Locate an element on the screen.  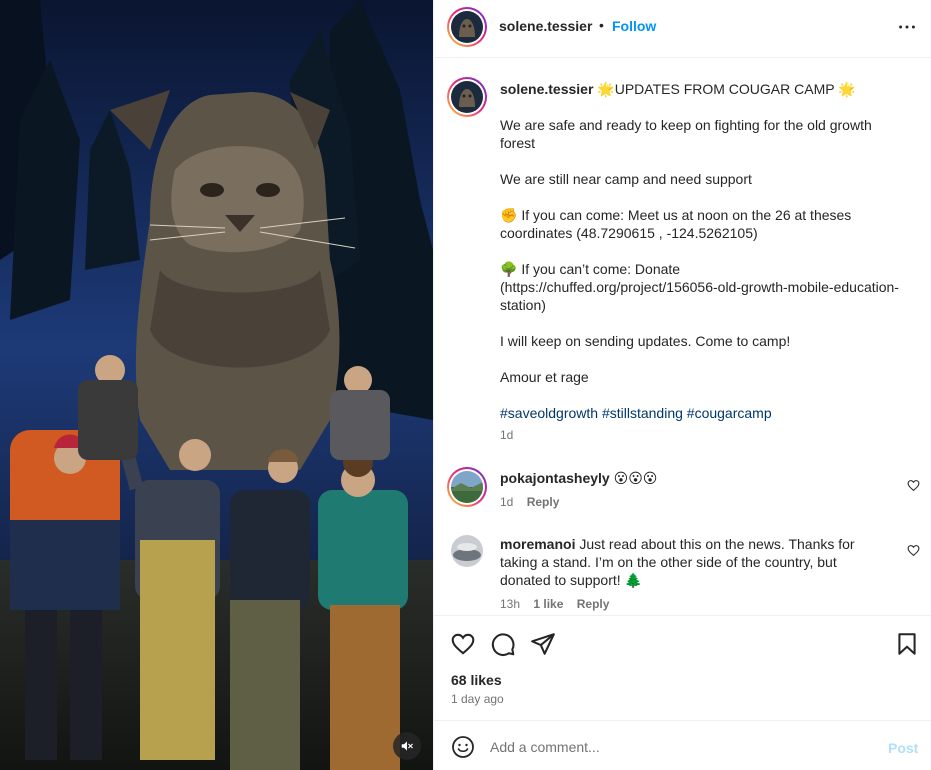
comment-bubble-icon is located at coordinates (503, 644).